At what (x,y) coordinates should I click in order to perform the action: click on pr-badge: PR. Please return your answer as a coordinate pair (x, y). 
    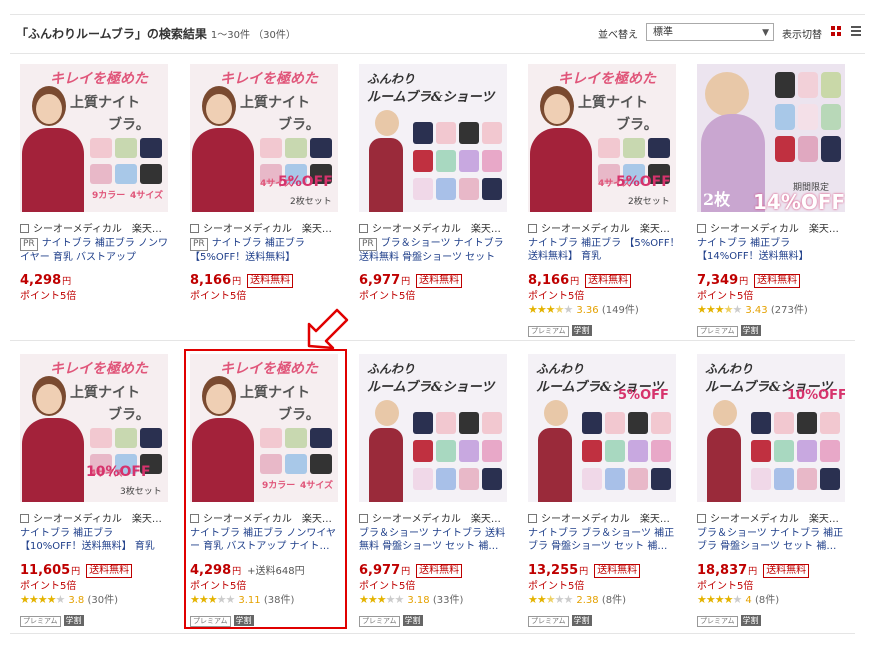
    Looking at the image, I should click on (29, 244).